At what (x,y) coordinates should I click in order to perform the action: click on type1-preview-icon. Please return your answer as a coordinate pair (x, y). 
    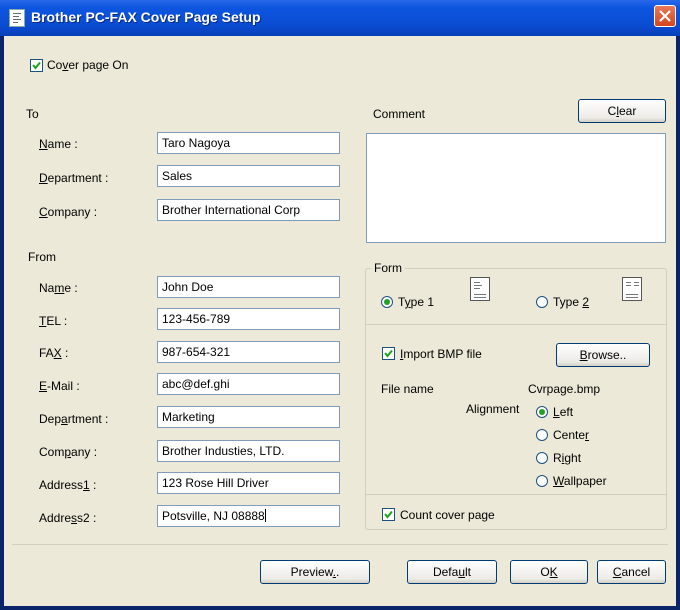
    Looking at the image, I should click on (480, 289).